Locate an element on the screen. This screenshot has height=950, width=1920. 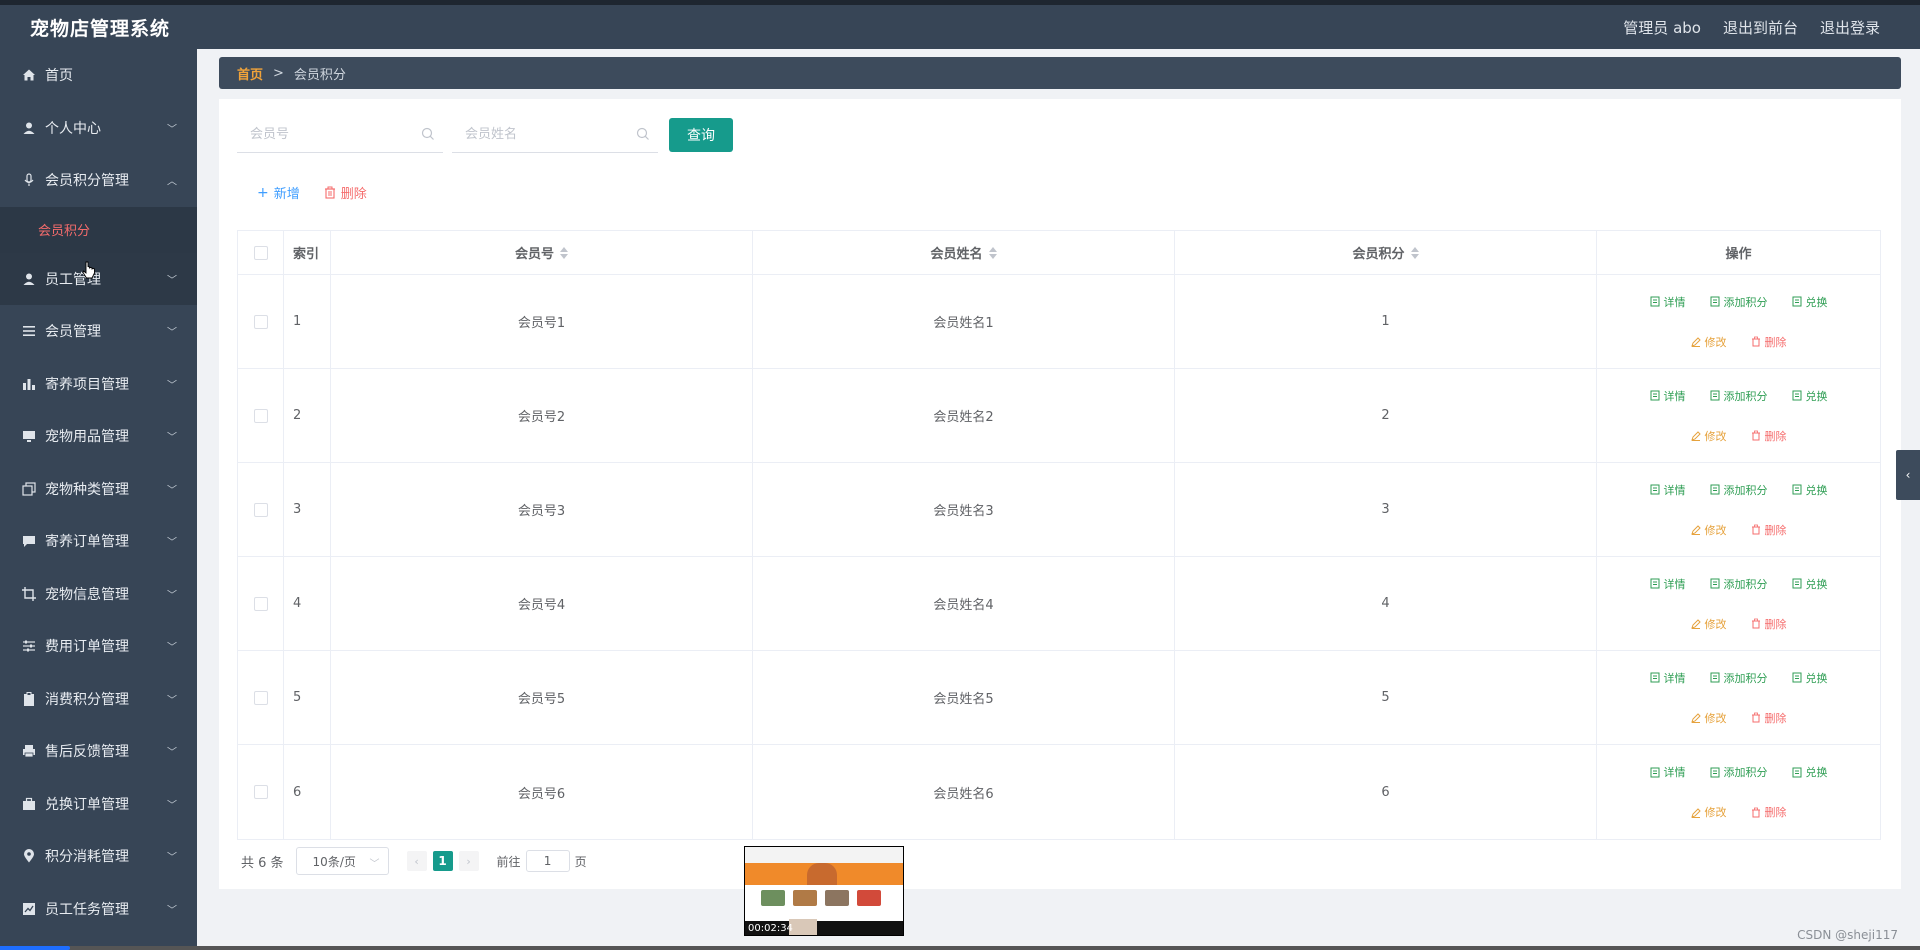
submenu-member-points: 会员积分 is located at coordinates (98, 229).